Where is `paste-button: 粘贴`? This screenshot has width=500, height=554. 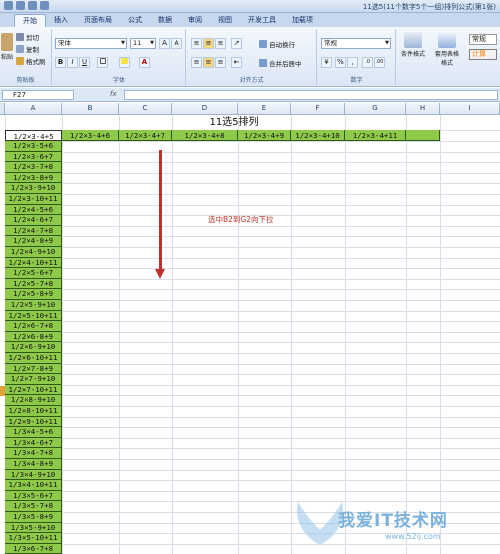 paste-button: 粘贴 is located at coordinates (7, 47).